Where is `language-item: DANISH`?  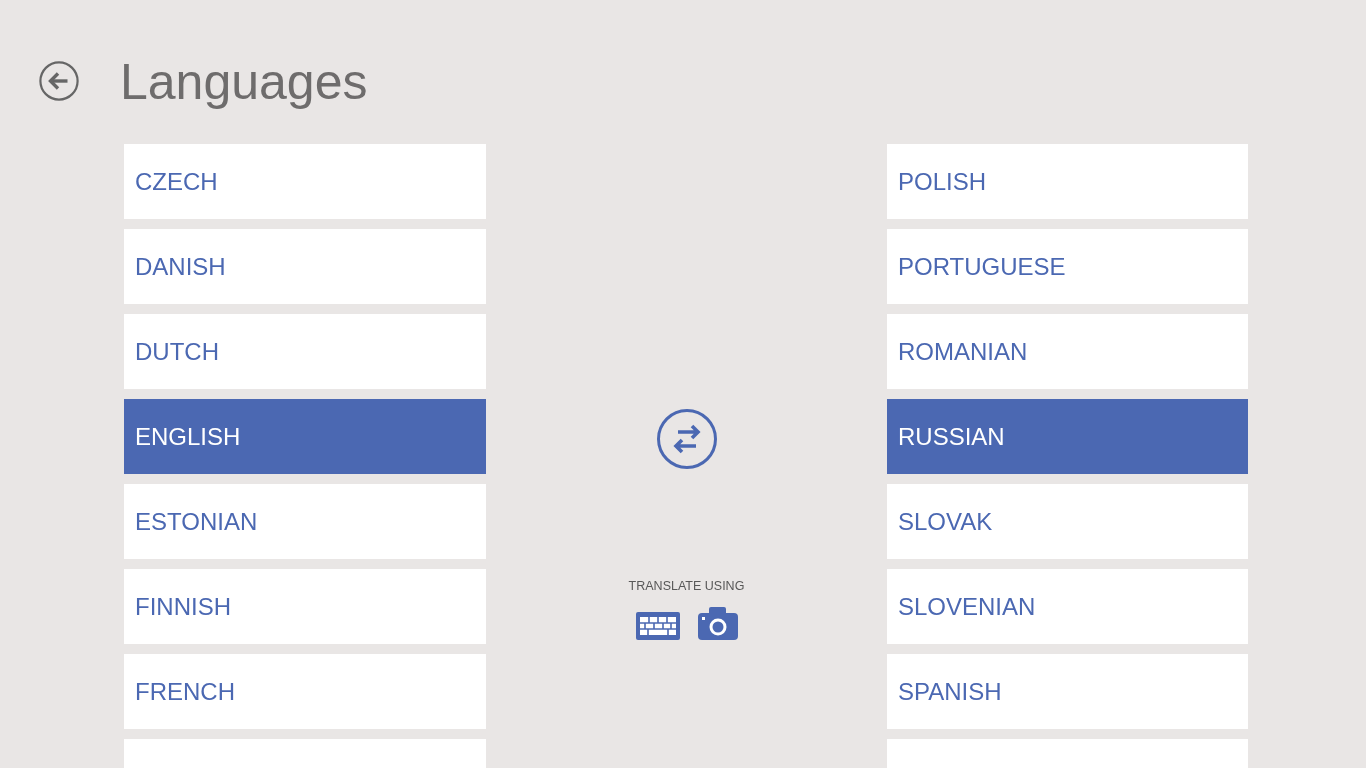 language-item: DANISH is located at coordinates (305, 266).